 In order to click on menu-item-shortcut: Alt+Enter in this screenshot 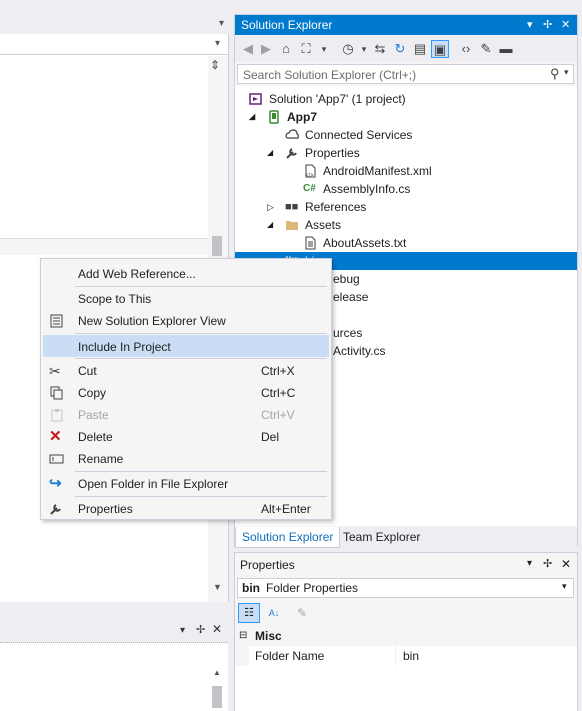, I will do `click(286, 509)`.